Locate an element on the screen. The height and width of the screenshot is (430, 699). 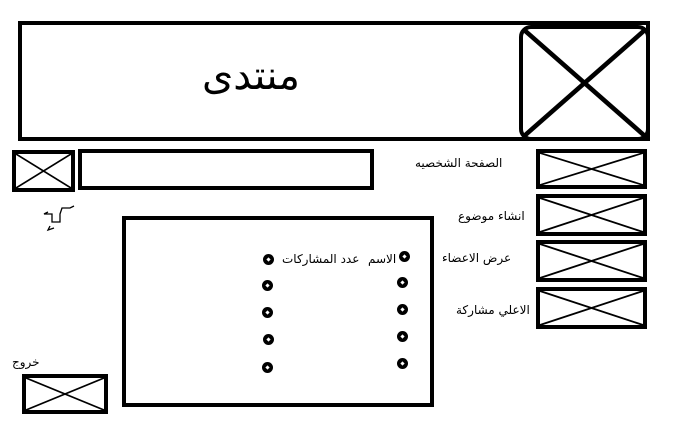
sidebar-item-label-top-posters: الاعلي مشاركة is located at coordinates (493, 310).